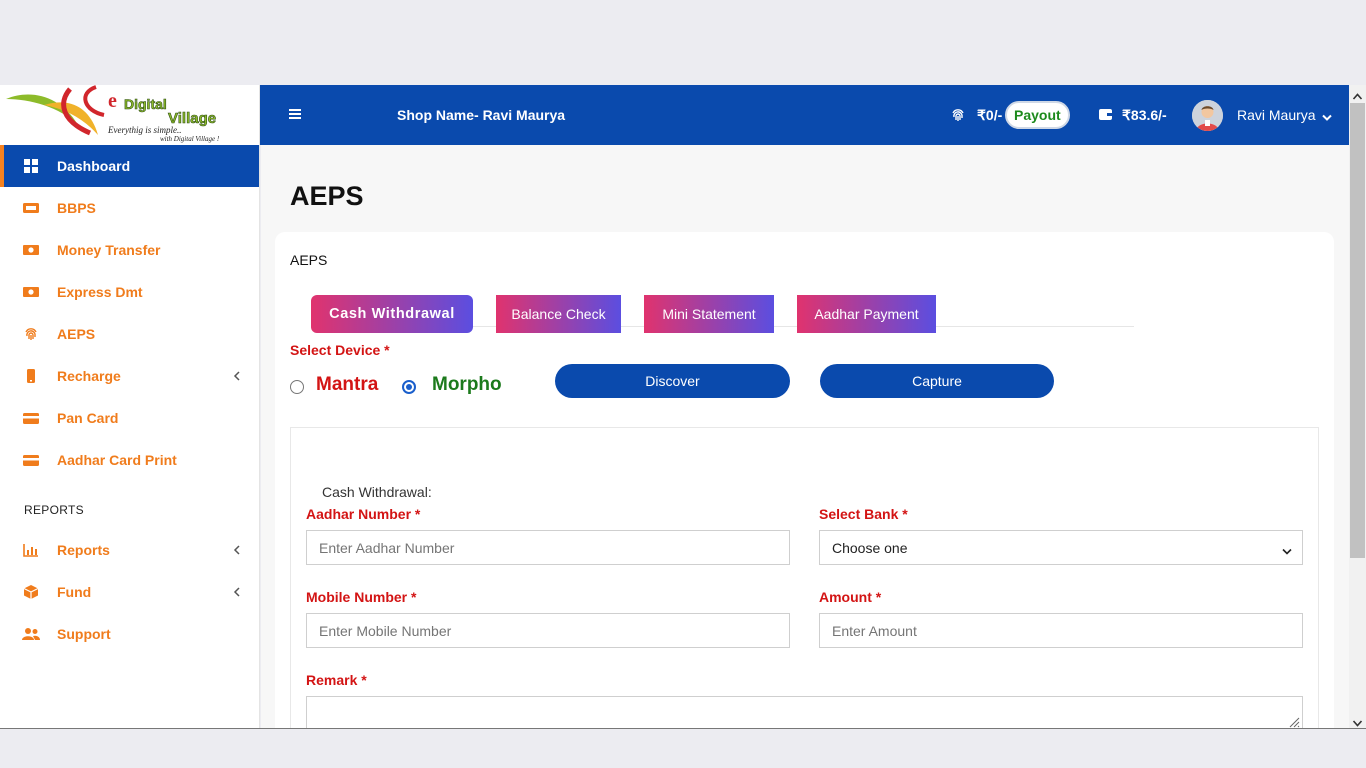 Image resolution: width=1366 pixels, height=768 pixels. What do you see at coordinates (31, 376) in the screenshot?
I see `mobile-icon` at bounding box center [31, 376].